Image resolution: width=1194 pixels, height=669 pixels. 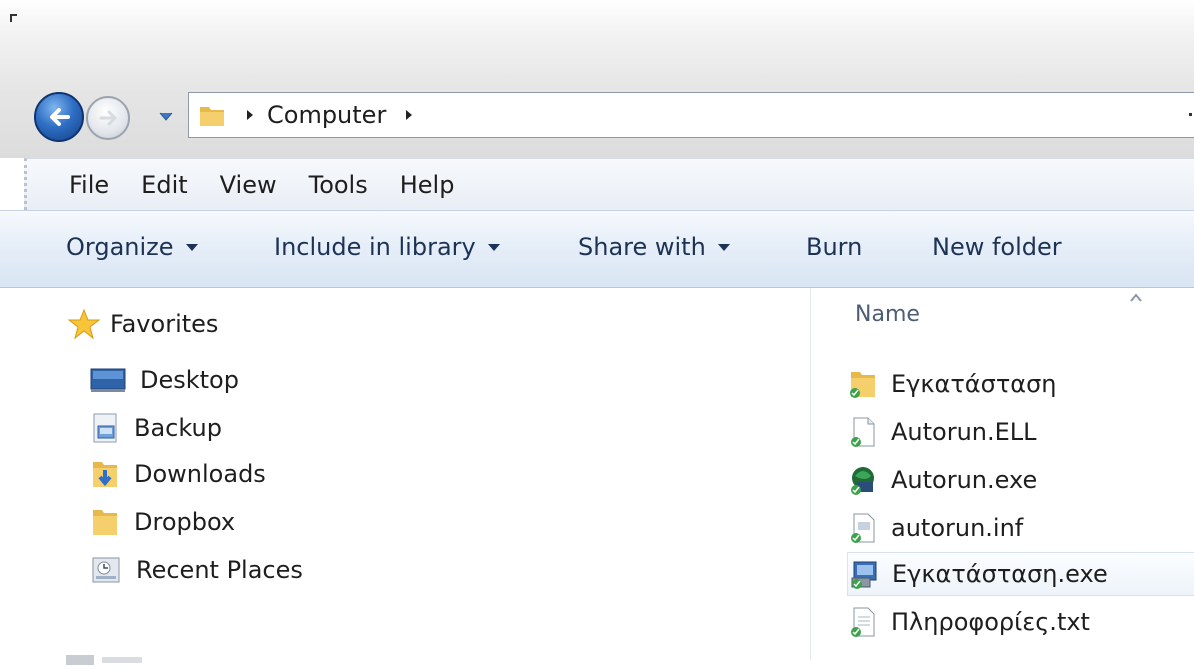 What do you see at coordinates (120, 247) in the screenshot?
I see `organize-label: Organize` at bounding box center [120, 247].